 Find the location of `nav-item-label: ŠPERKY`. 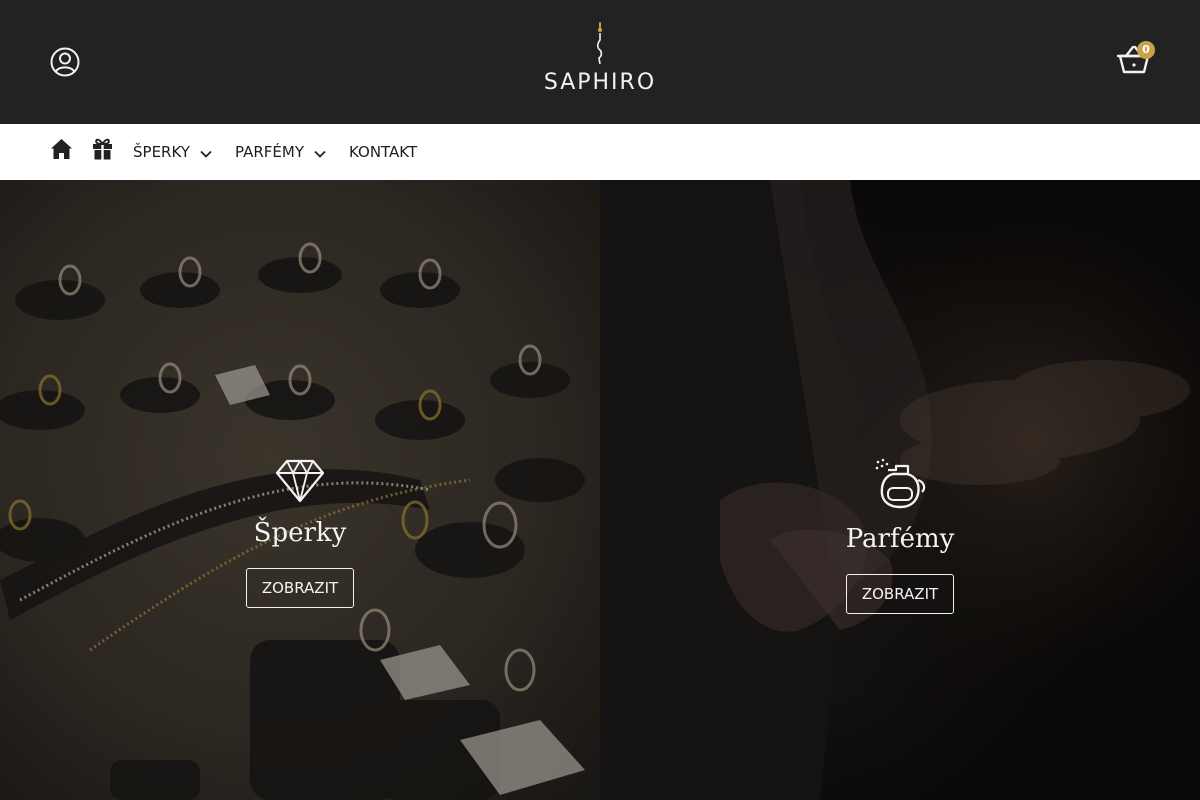

nav-item-label: ŠPERKY is located at coordinates (161, 152).